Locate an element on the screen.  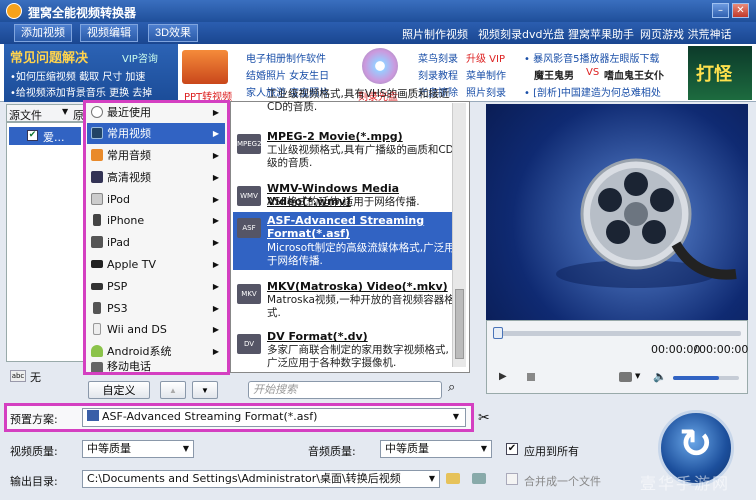
output-label: 输出目录: is located at coordinates (34, 481).